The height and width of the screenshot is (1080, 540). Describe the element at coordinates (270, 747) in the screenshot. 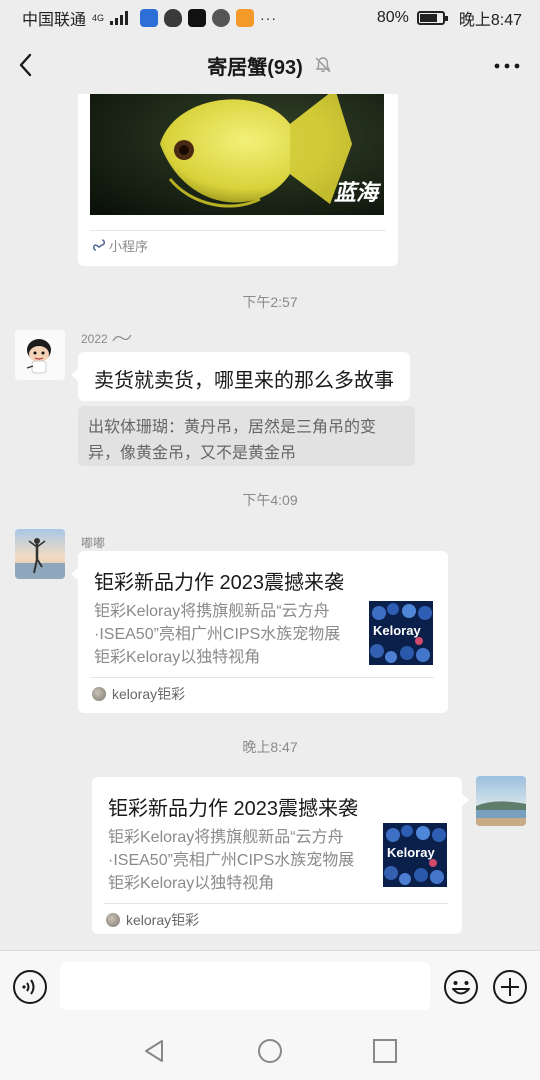

I see `timestamp: 晚上8:47` at that location.